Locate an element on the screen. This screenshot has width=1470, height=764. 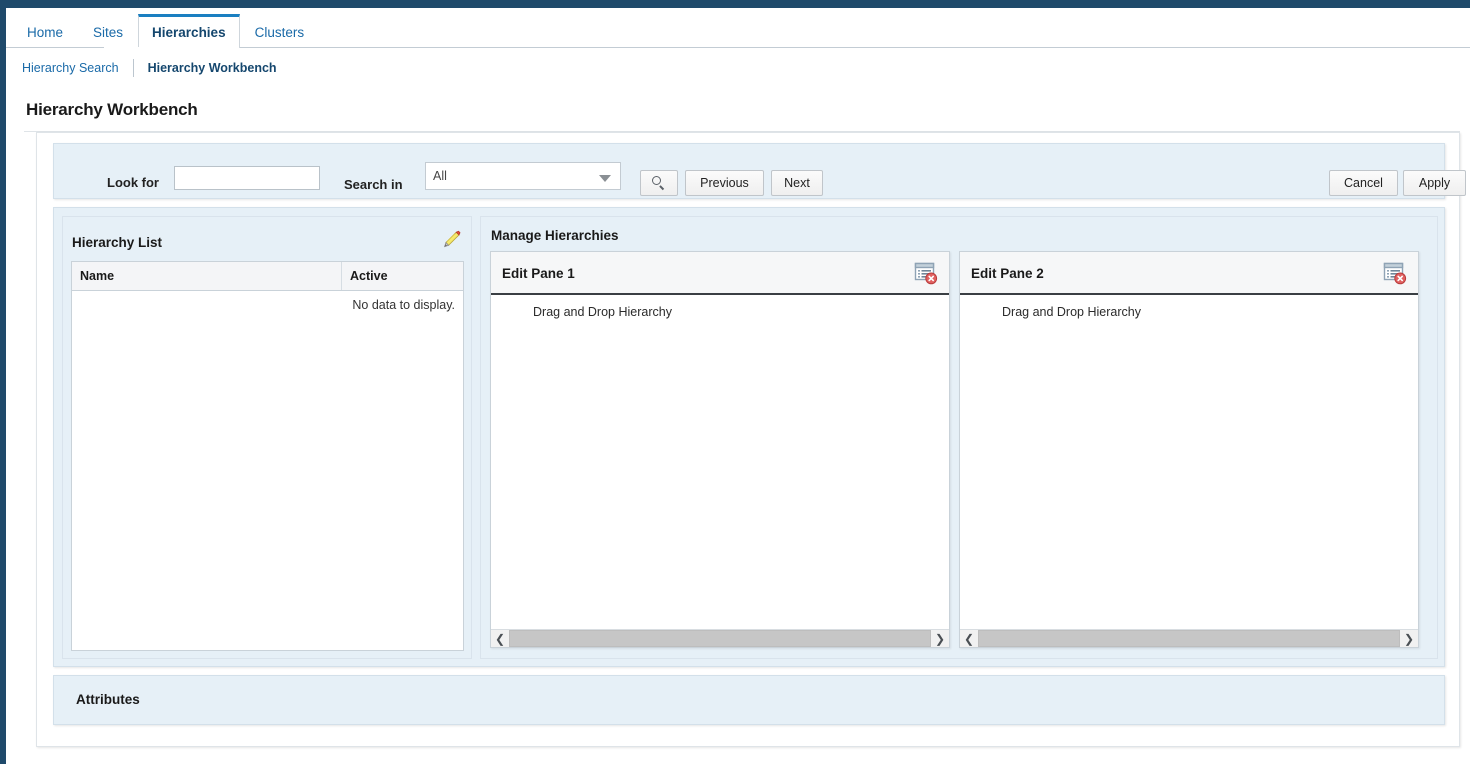
next-button-label: Next is located at coordinates (797, 183).